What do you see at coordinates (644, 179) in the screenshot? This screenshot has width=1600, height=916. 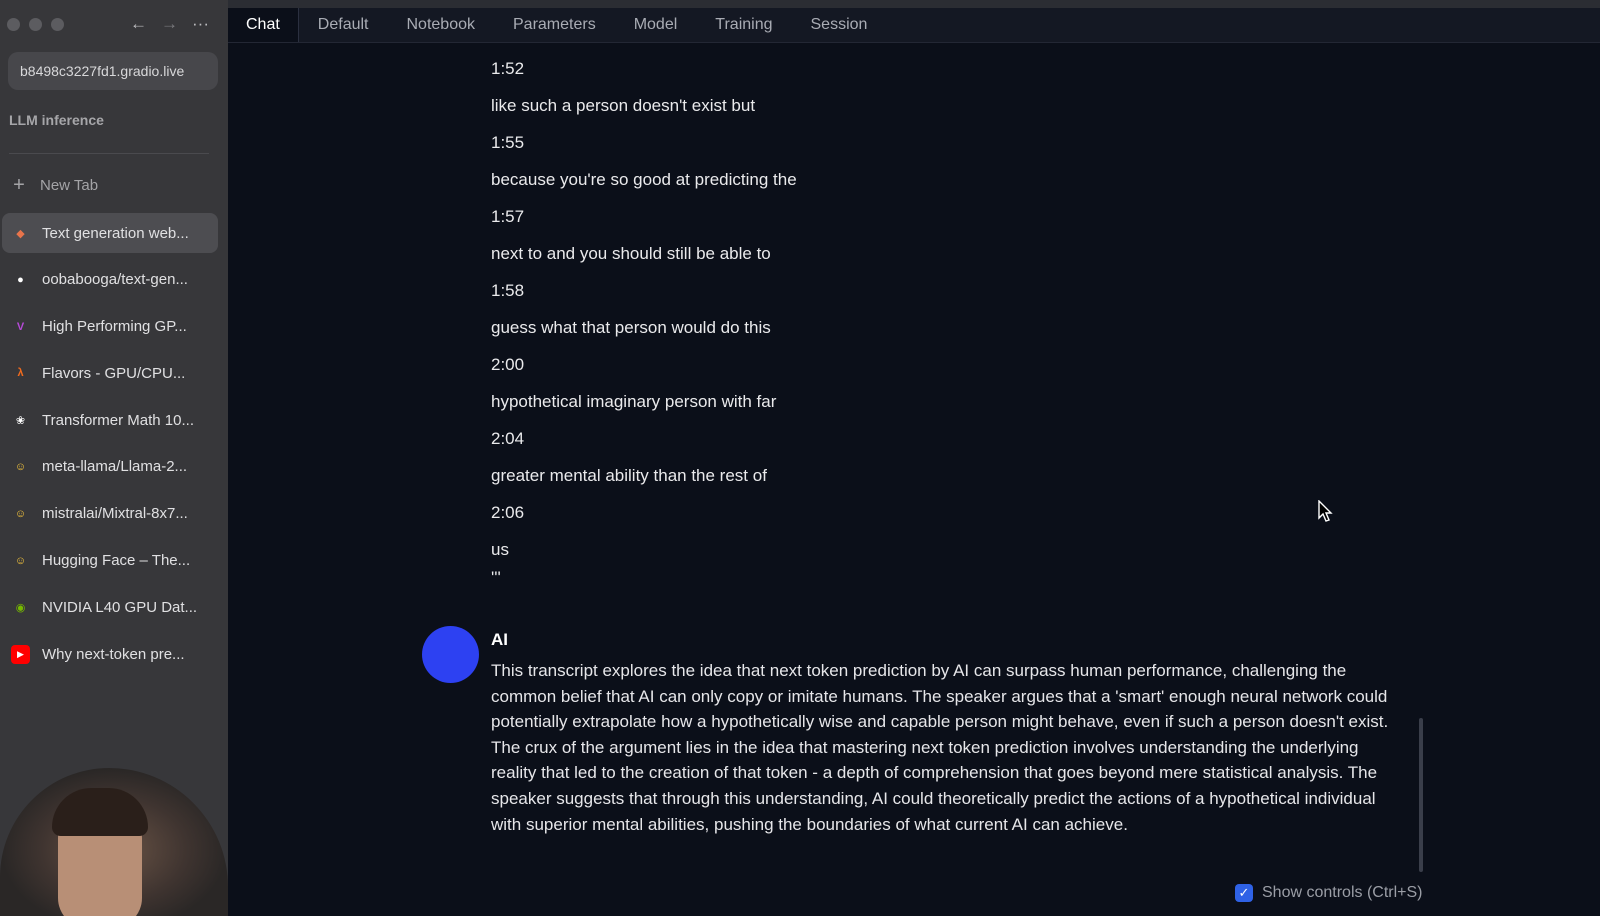 I see `transcript-line: because you're so good at predicting the` at bounding box center [644, 179].